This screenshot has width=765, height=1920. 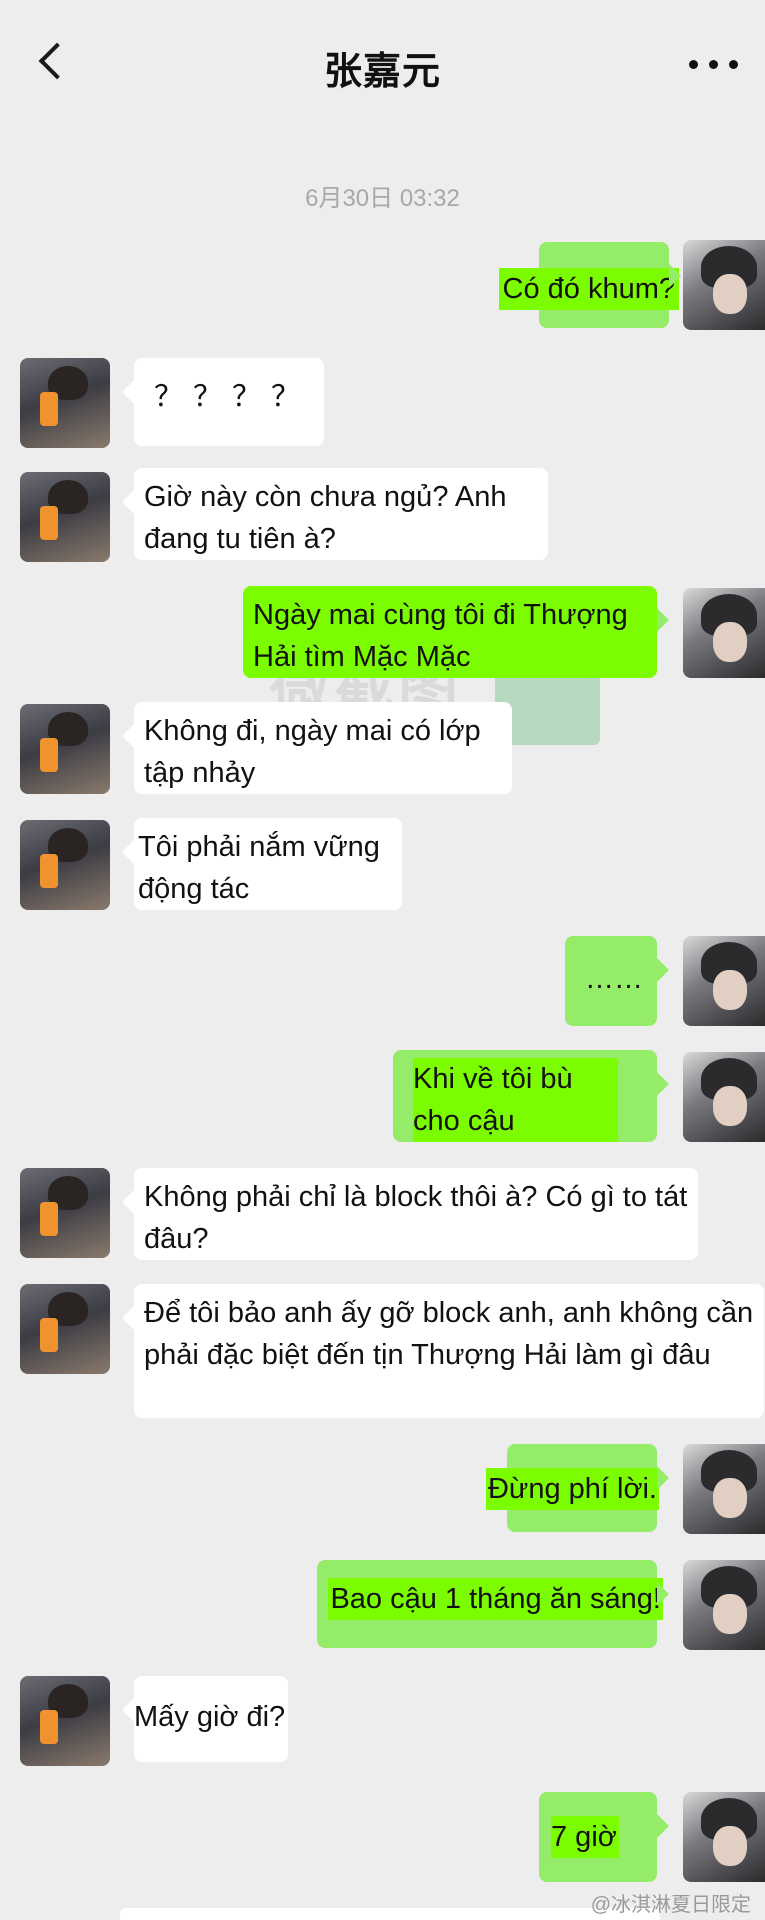 What do you see at coordinates (670, 1905) in the screenshot?
I see `watermark-credit: @冰淇淋夏日限定` at bounding box center [670, 1905].